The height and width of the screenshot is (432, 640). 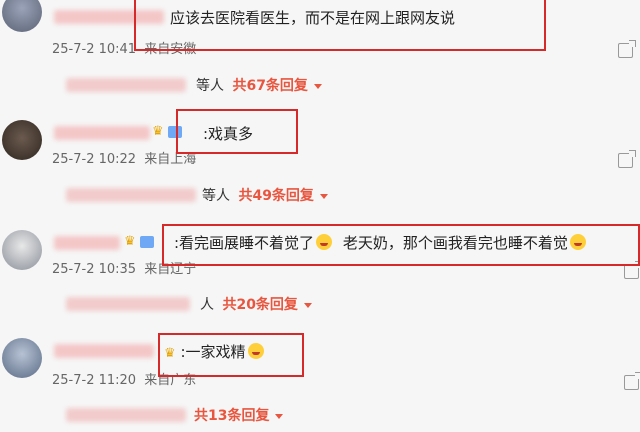 I want to click on comment-date: 25-7-2 10:41, so click(x=94, y=49).